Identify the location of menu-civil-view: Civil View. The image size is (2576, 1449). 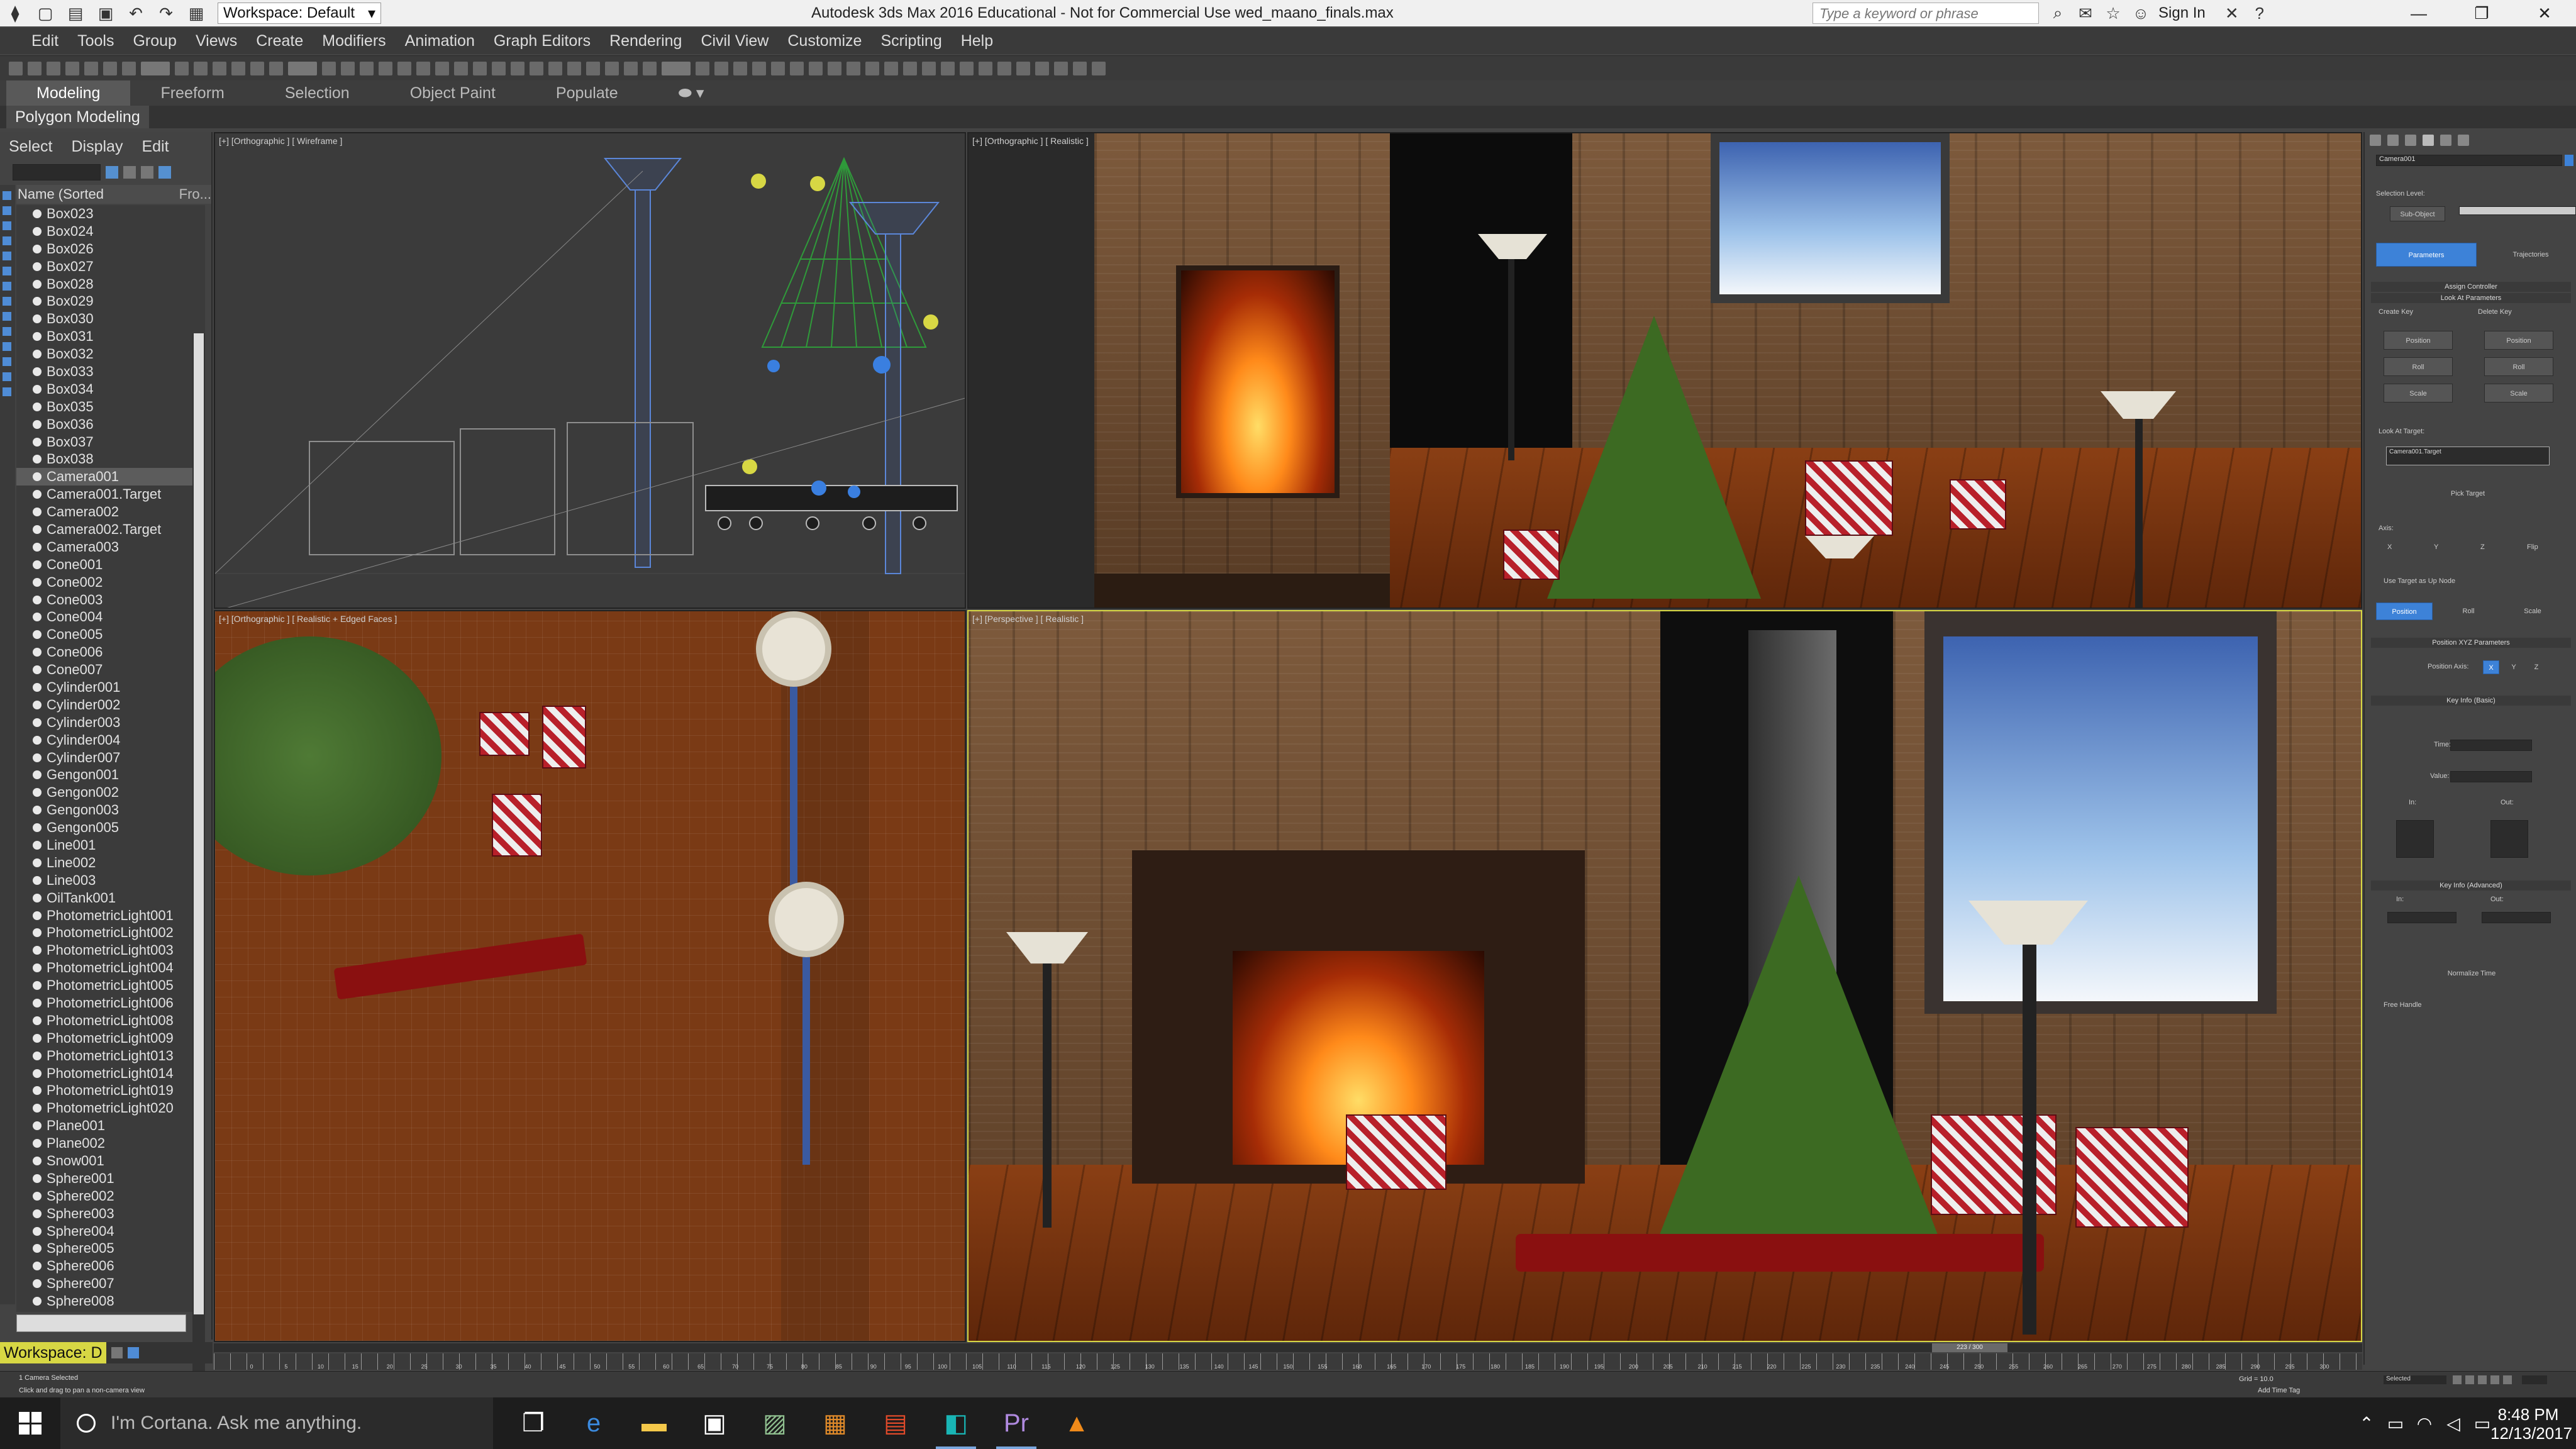
(735, 41).